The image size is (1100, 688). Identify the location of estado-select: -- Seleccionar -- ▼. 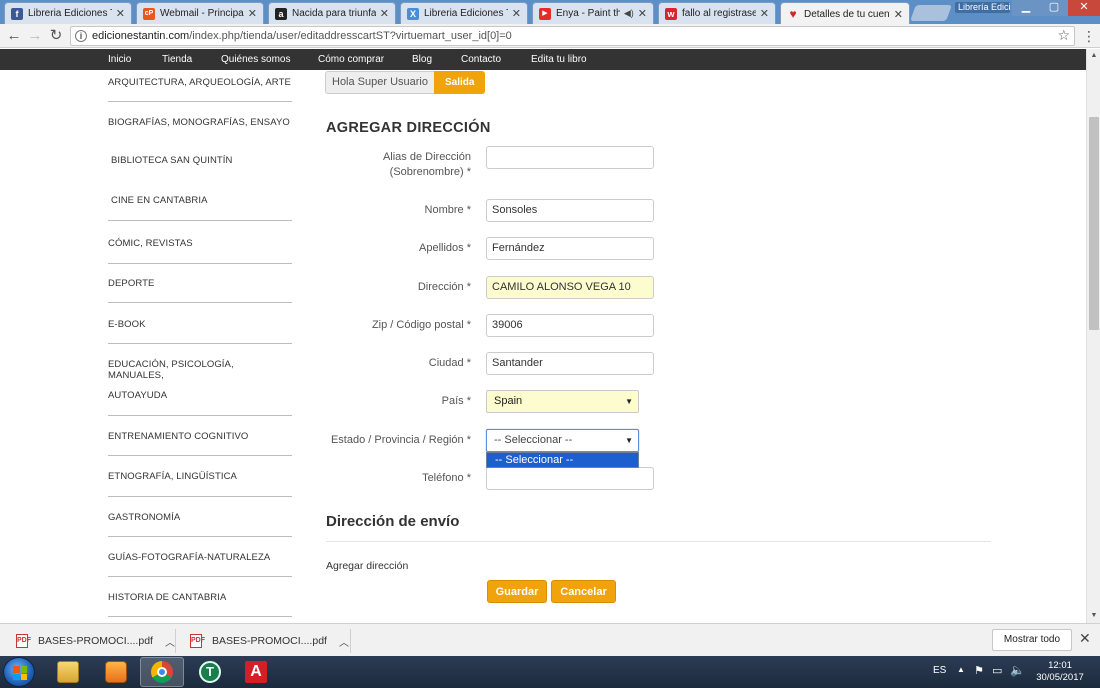
(562, 440).